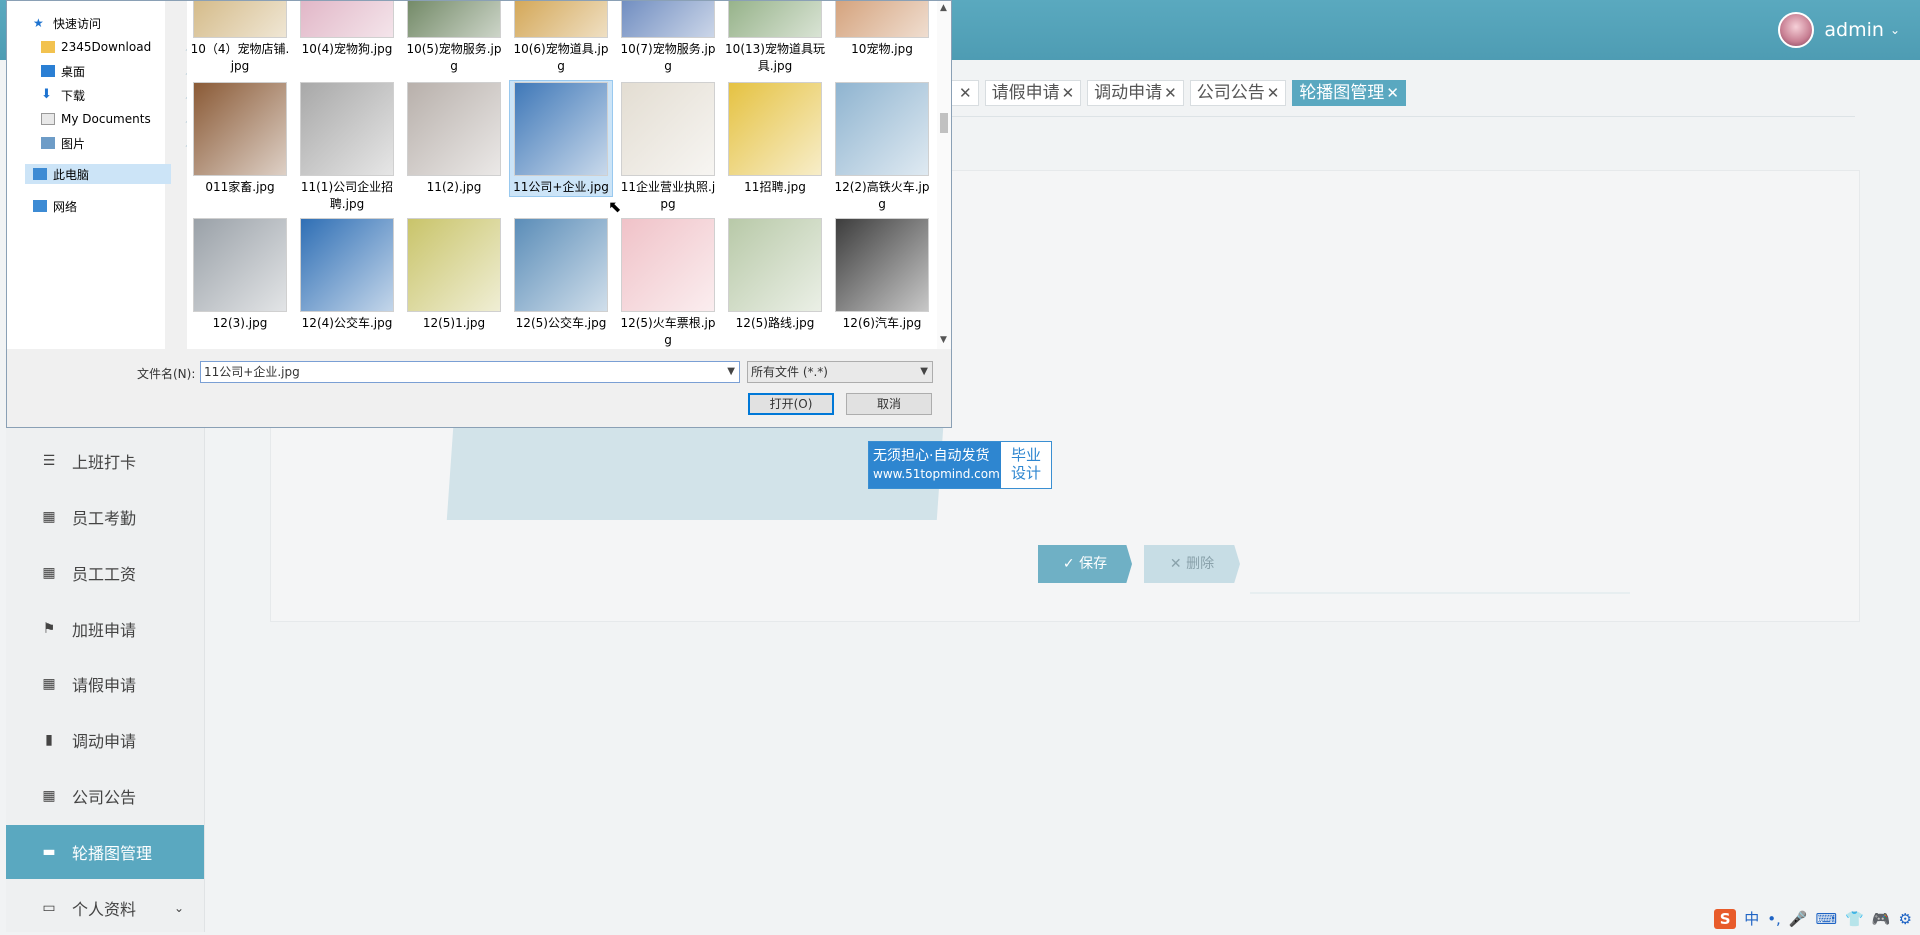 Image resolution: width=1920 pixels, height=935 pixels. I want to click on nav-this-pc: 此电脑, so click(98, 174).